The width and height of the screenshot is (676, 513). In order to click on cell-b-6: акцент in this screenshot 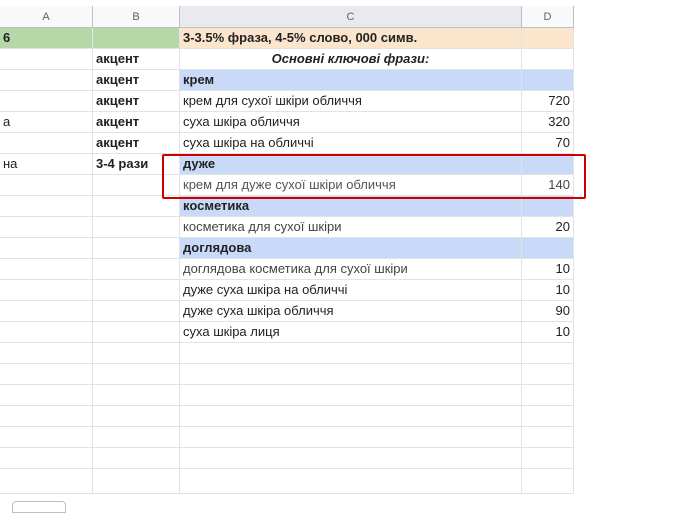, I will do `click(136, 143)`.